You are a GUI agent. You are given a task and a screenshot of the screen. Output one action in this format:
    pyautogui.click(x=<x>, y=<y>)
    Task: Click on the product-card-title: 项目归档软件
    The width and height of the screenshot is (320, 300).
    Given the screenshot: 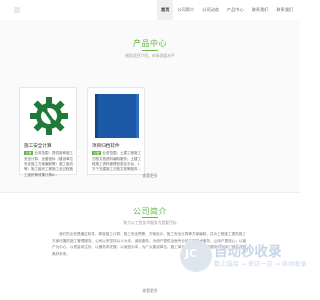 What is the action you would take?
    pyautogui.click(x=106, y=146)
    